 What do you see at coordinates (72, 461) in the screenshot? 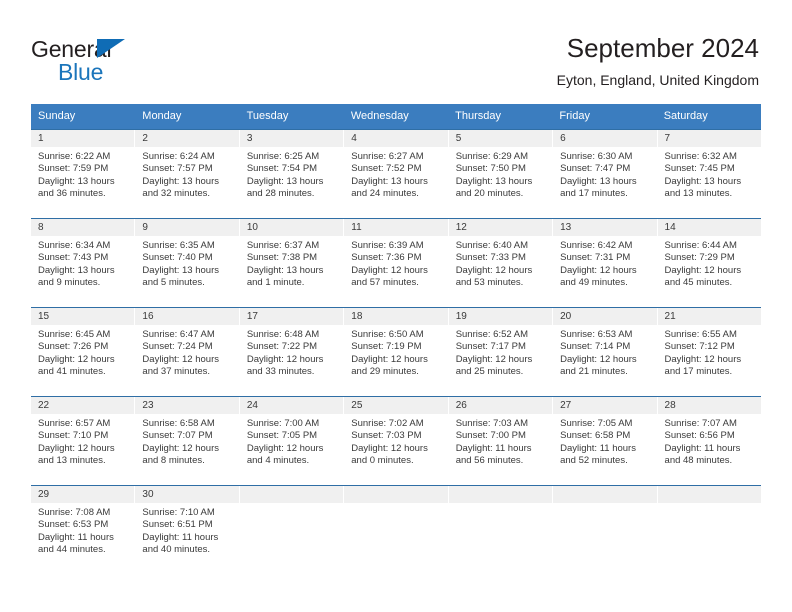
I see `daylight-text-line2: and 13 minutes.` at bounding box center [72, 461].